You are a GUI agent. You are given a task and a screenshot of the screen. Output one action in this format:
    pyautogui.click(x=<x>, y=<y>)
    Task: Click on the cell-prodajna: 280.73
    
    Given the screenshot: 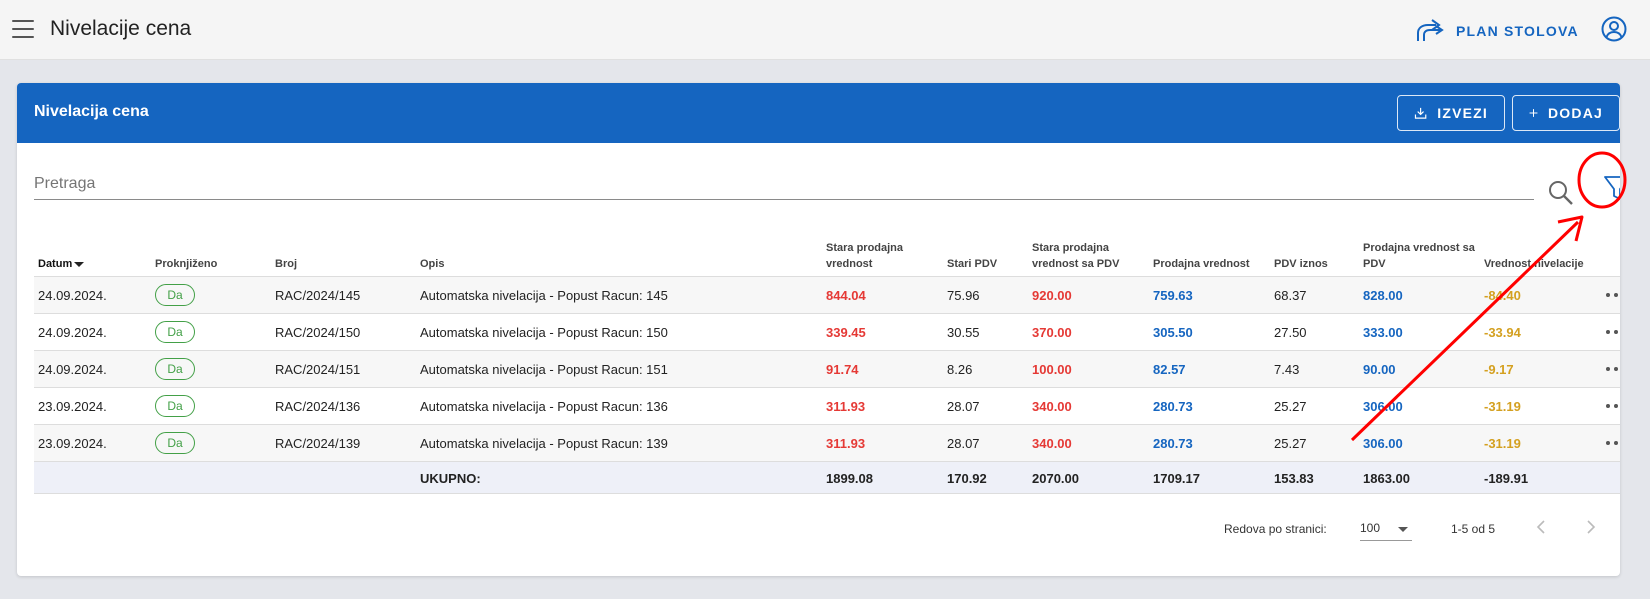 What is the action you would take?
    pyautogui.click(x=1173, y=406)
    